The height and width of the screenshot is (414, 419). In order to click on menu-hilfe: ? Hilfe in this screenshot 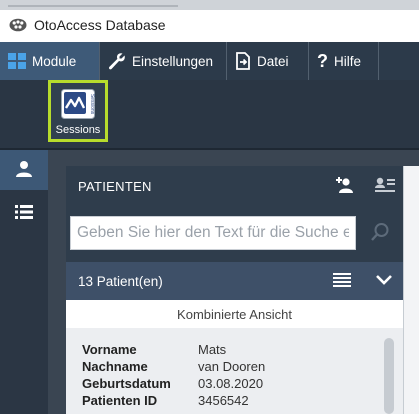, I will do `click(344, 61)`.